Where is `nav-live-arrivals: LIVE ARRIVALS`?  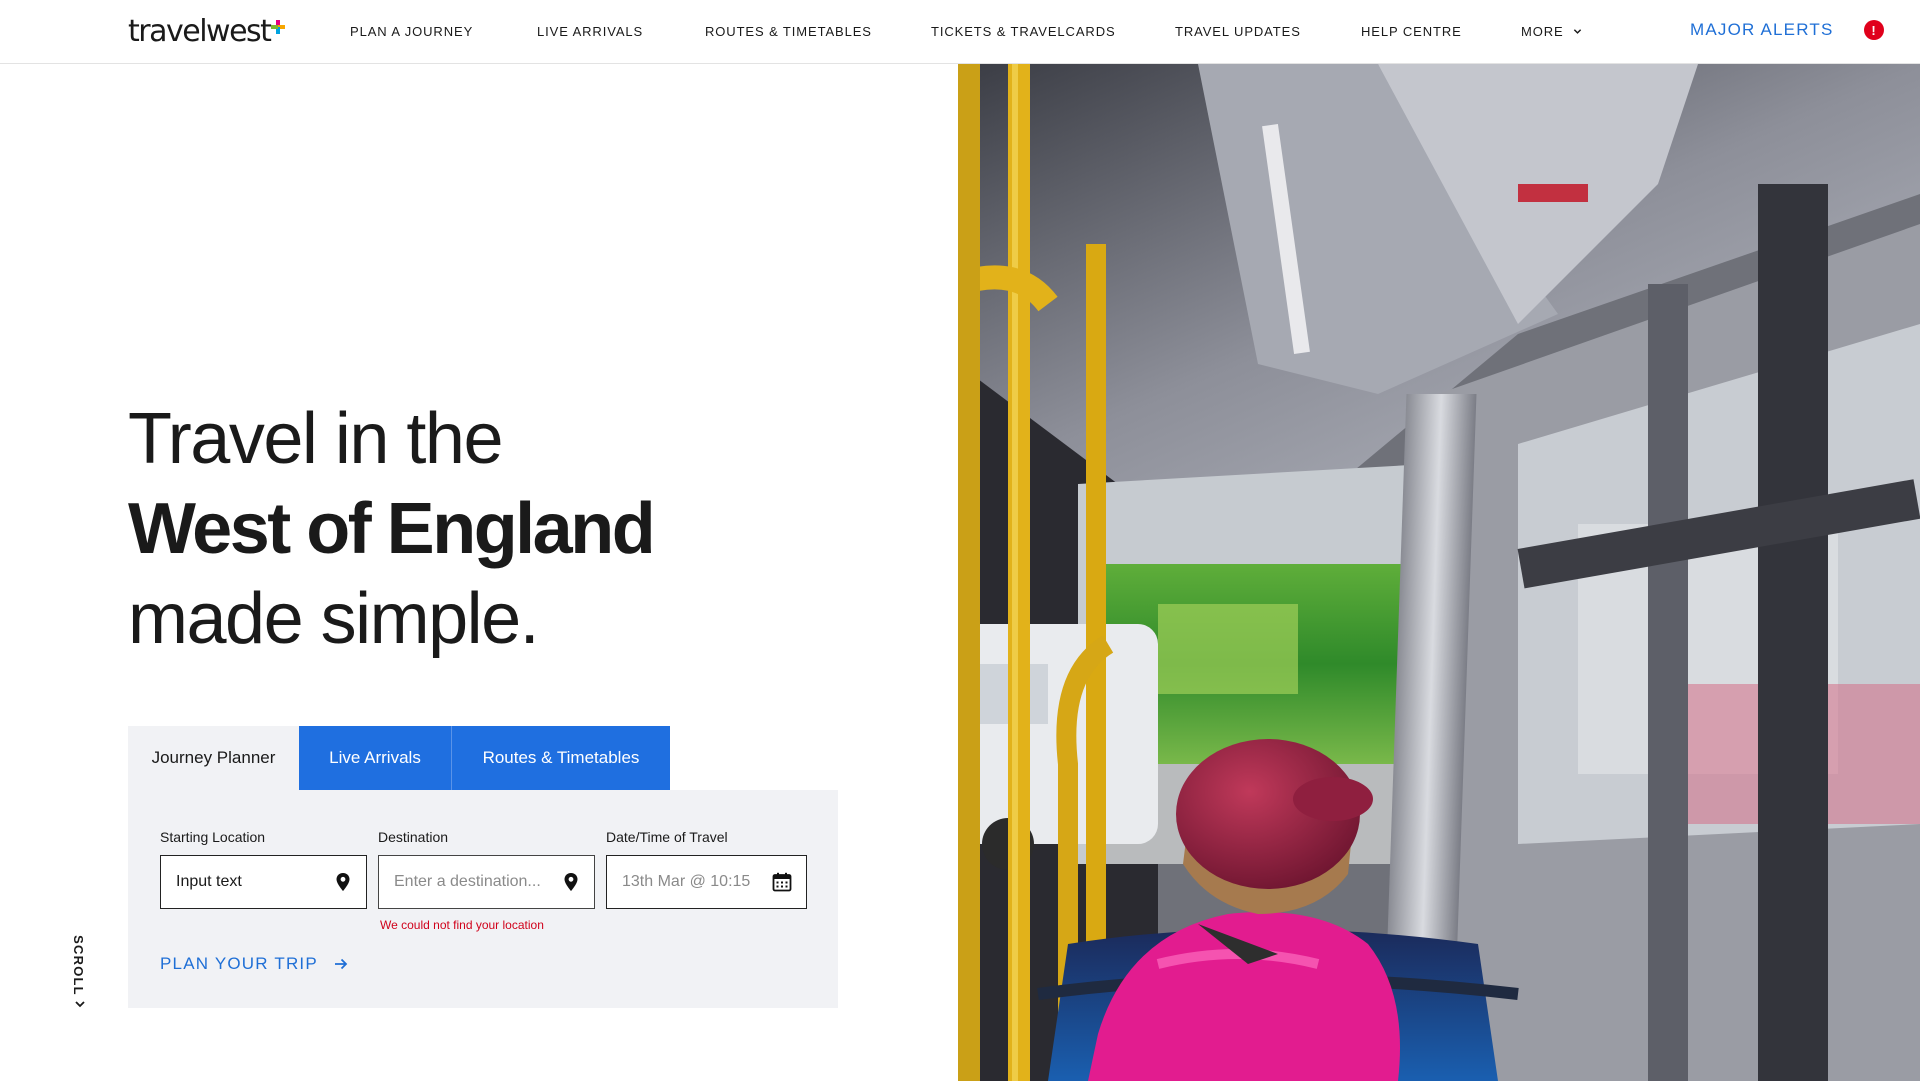
nav-live-arrivals: LIVE ARRIVALS is located at coordinates (590, 31).